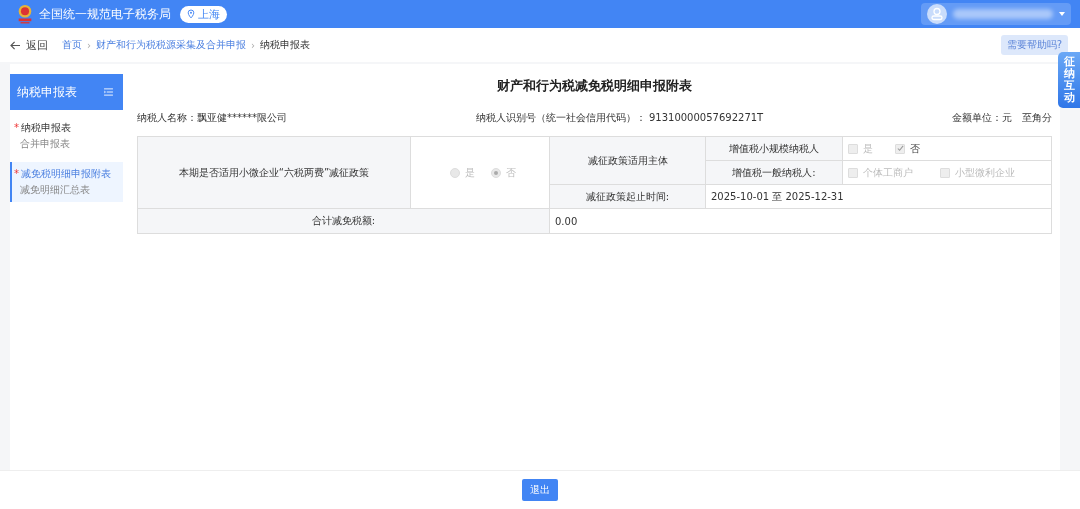 This screenshot has width=1080, height=509. I want to click on table-cell: 合计减免税额:, so click(344, 221).